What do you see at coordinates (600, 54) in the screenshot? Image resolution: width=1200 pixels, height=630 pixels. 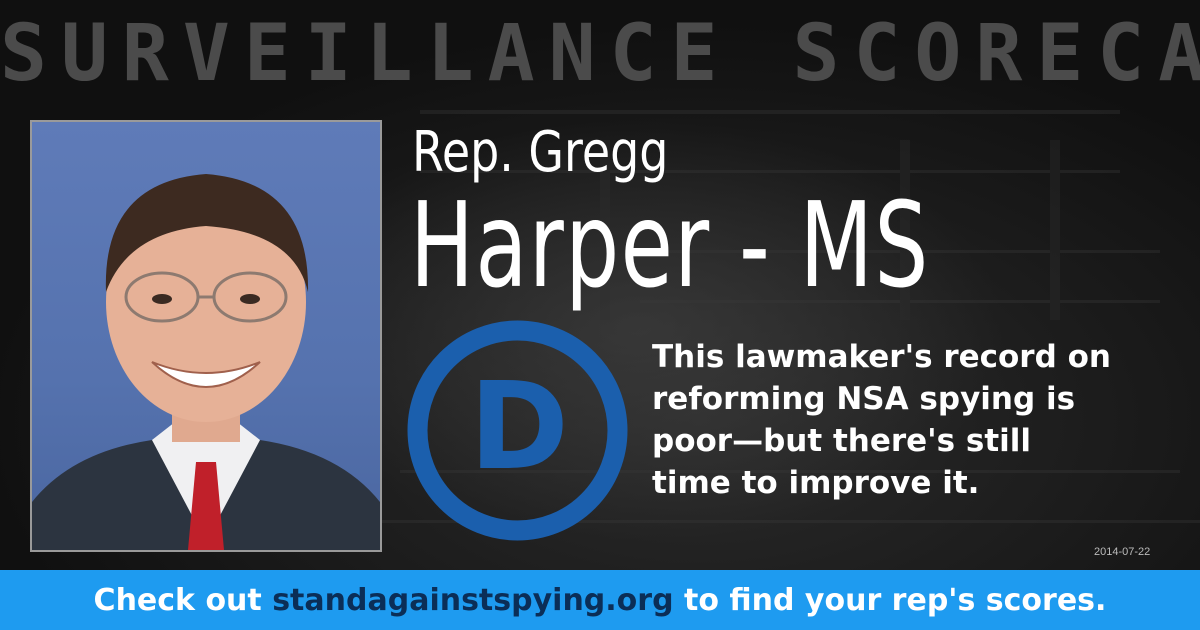 I see `page-title: SURVEILLANCE SCORECARD` at bounding box center [600, 54].